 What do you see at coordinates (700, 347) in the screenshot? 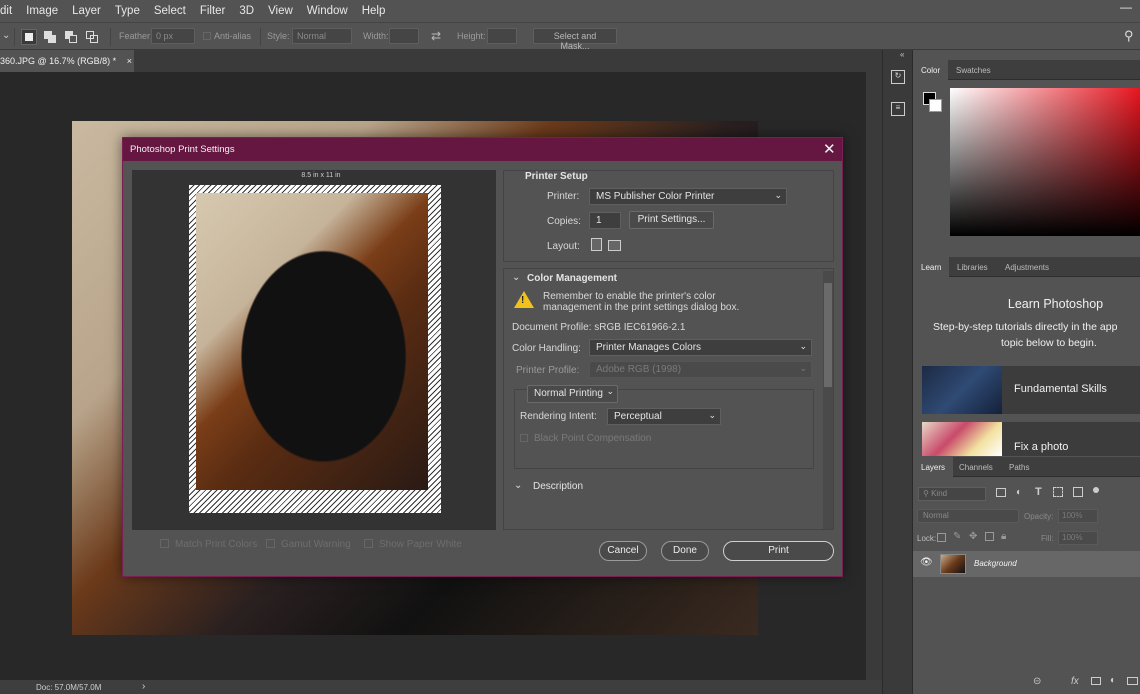
I see `color-handling-select: Printer Manages Colors ⌄` at bounding box center [700, 347].